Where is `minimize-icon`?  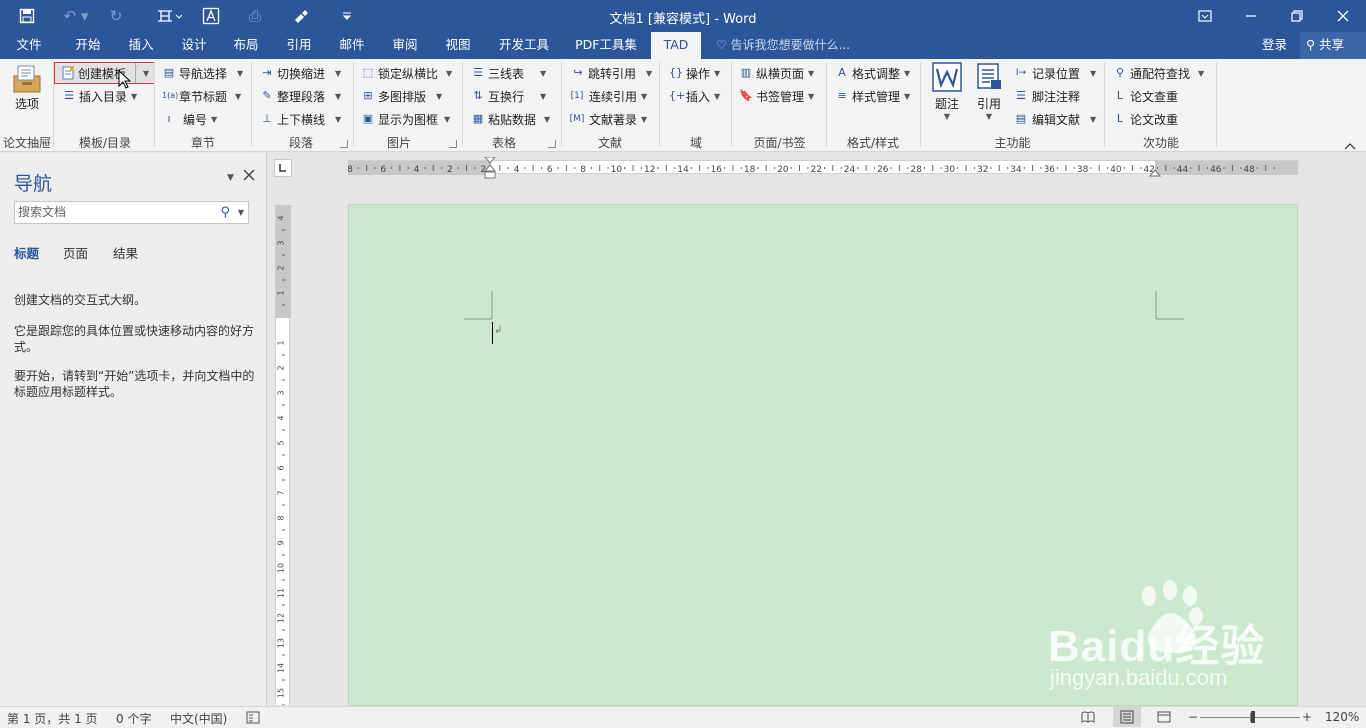
minimize-icon is located at coordinates (1251, 16).